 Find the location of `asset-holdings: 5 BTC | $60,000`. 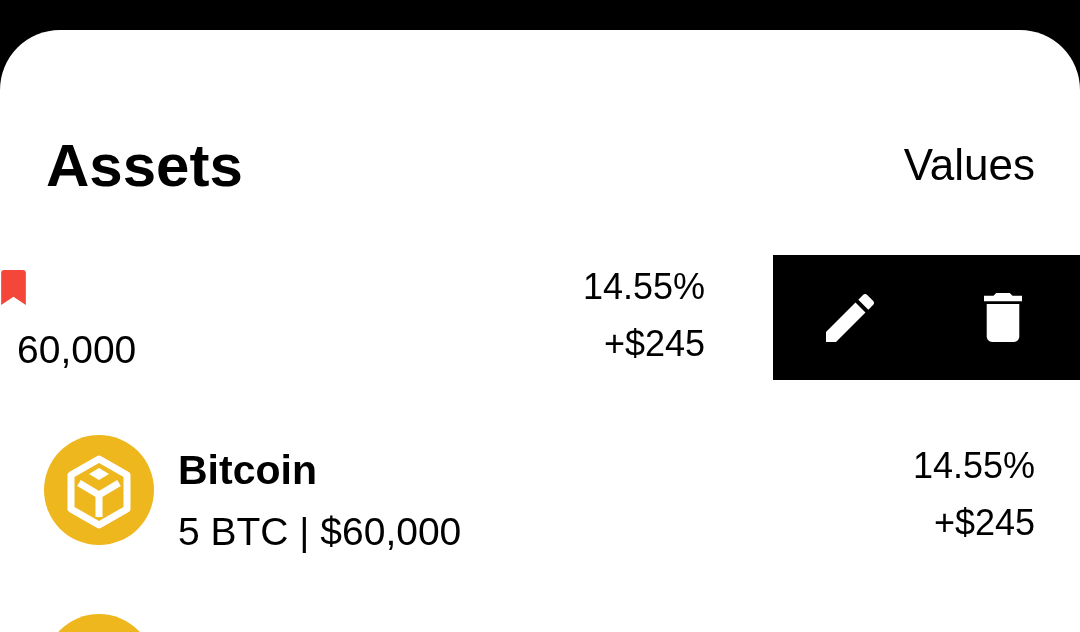

asset-holdings: 5 BTC | $60,000 is located at coordinates (320, 531).